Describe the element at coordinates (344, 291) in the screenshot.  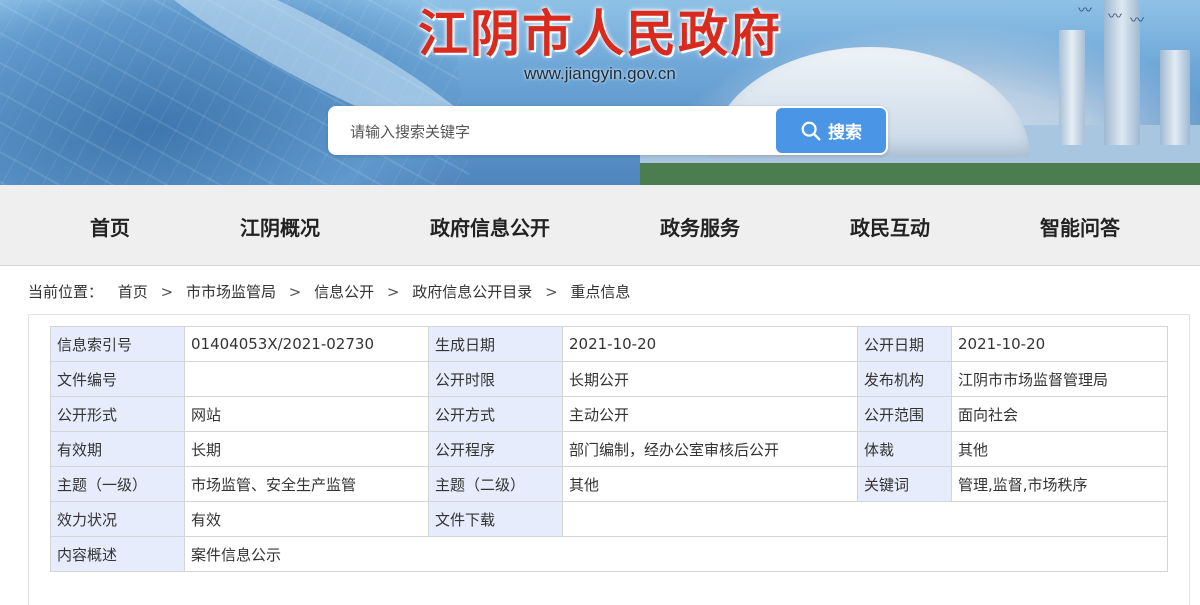
I see `breadcrumb-item-info-disclosure: 信息公开` at that location.